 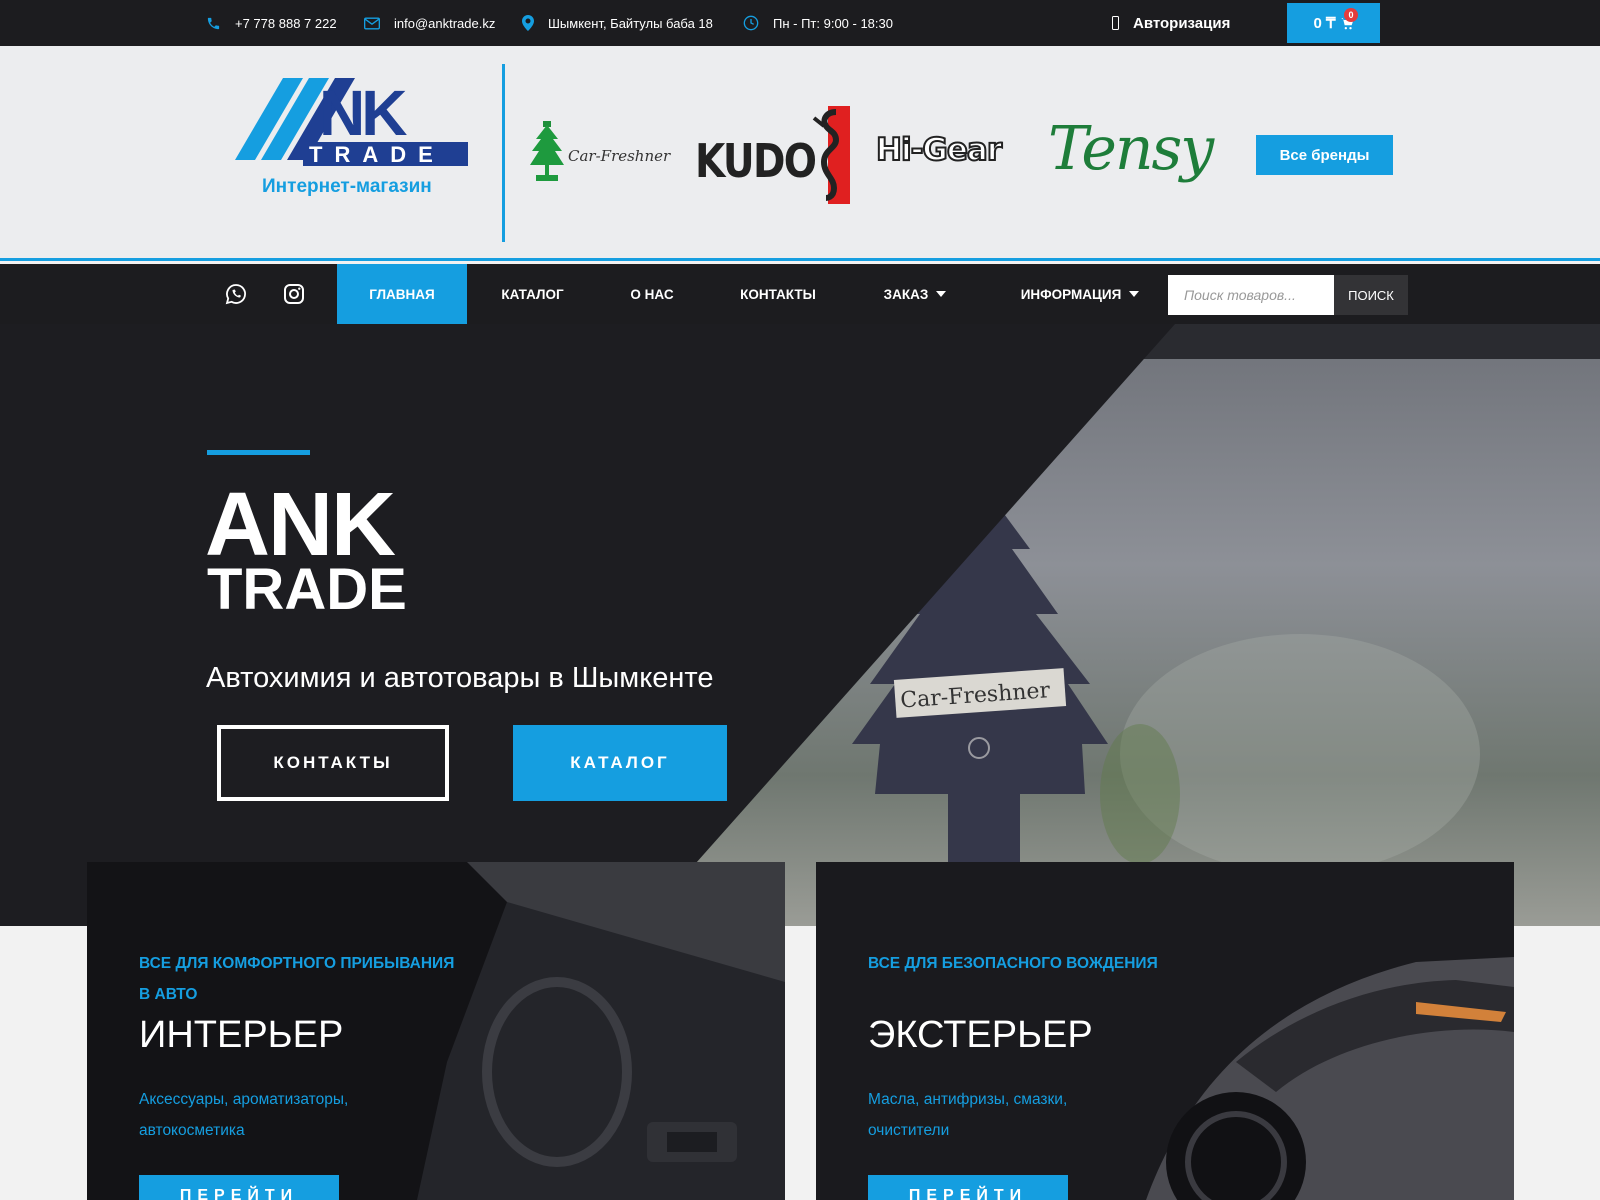 What do you see at coordinates (547, 151) in the screenshot?
I see `pine-tree-icon` at bounding box center [547, 151].